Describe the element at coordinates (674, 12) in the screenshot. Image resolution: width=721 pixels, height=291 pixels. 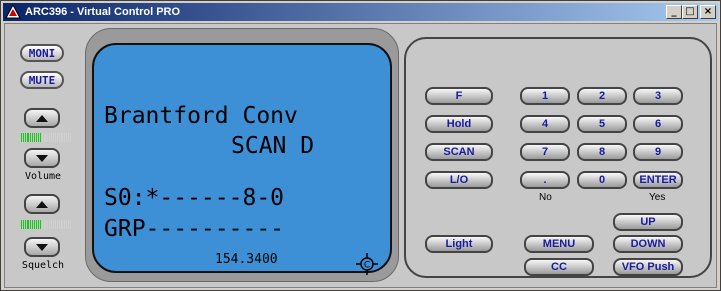
I see `minimize-button: _` at that location.